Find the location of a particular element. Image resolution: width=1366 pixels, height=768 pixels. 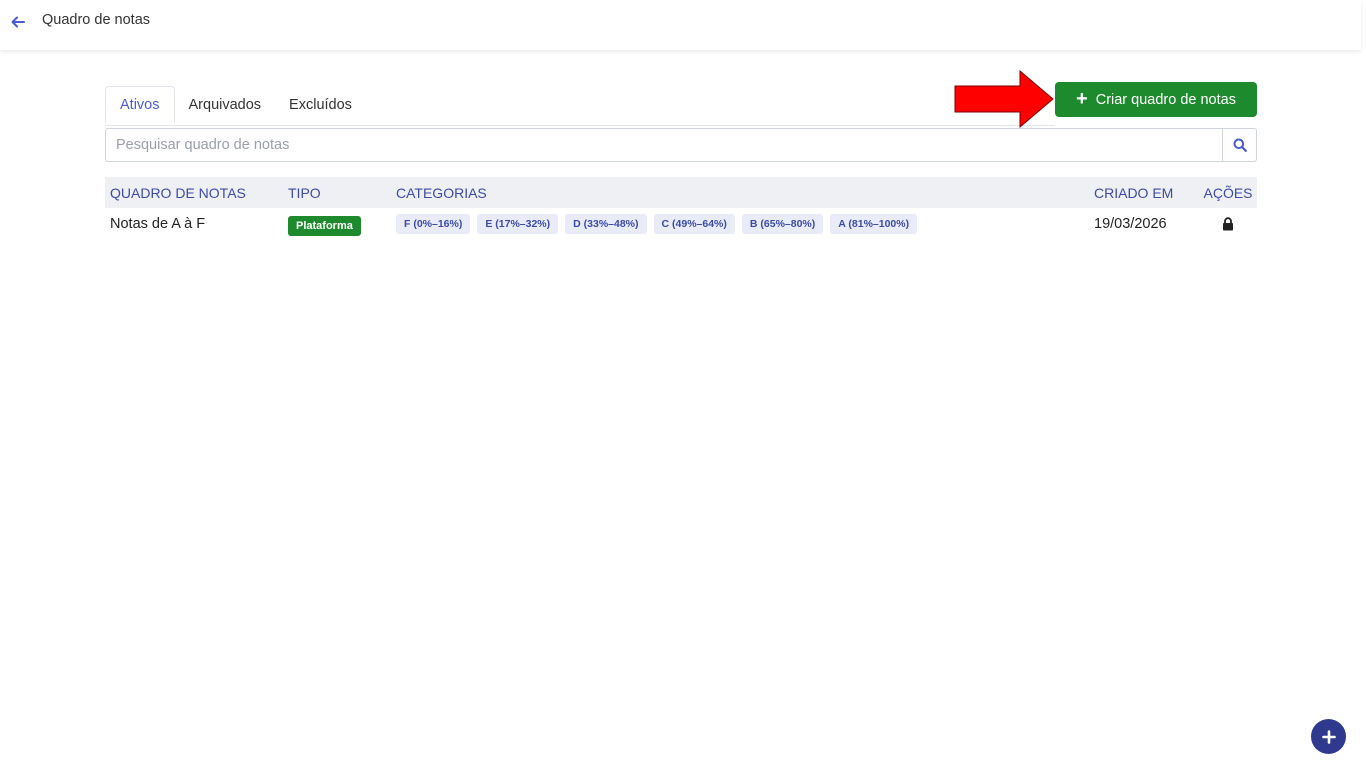

column-header-type: TIPO is located at coordinates (304, 192).